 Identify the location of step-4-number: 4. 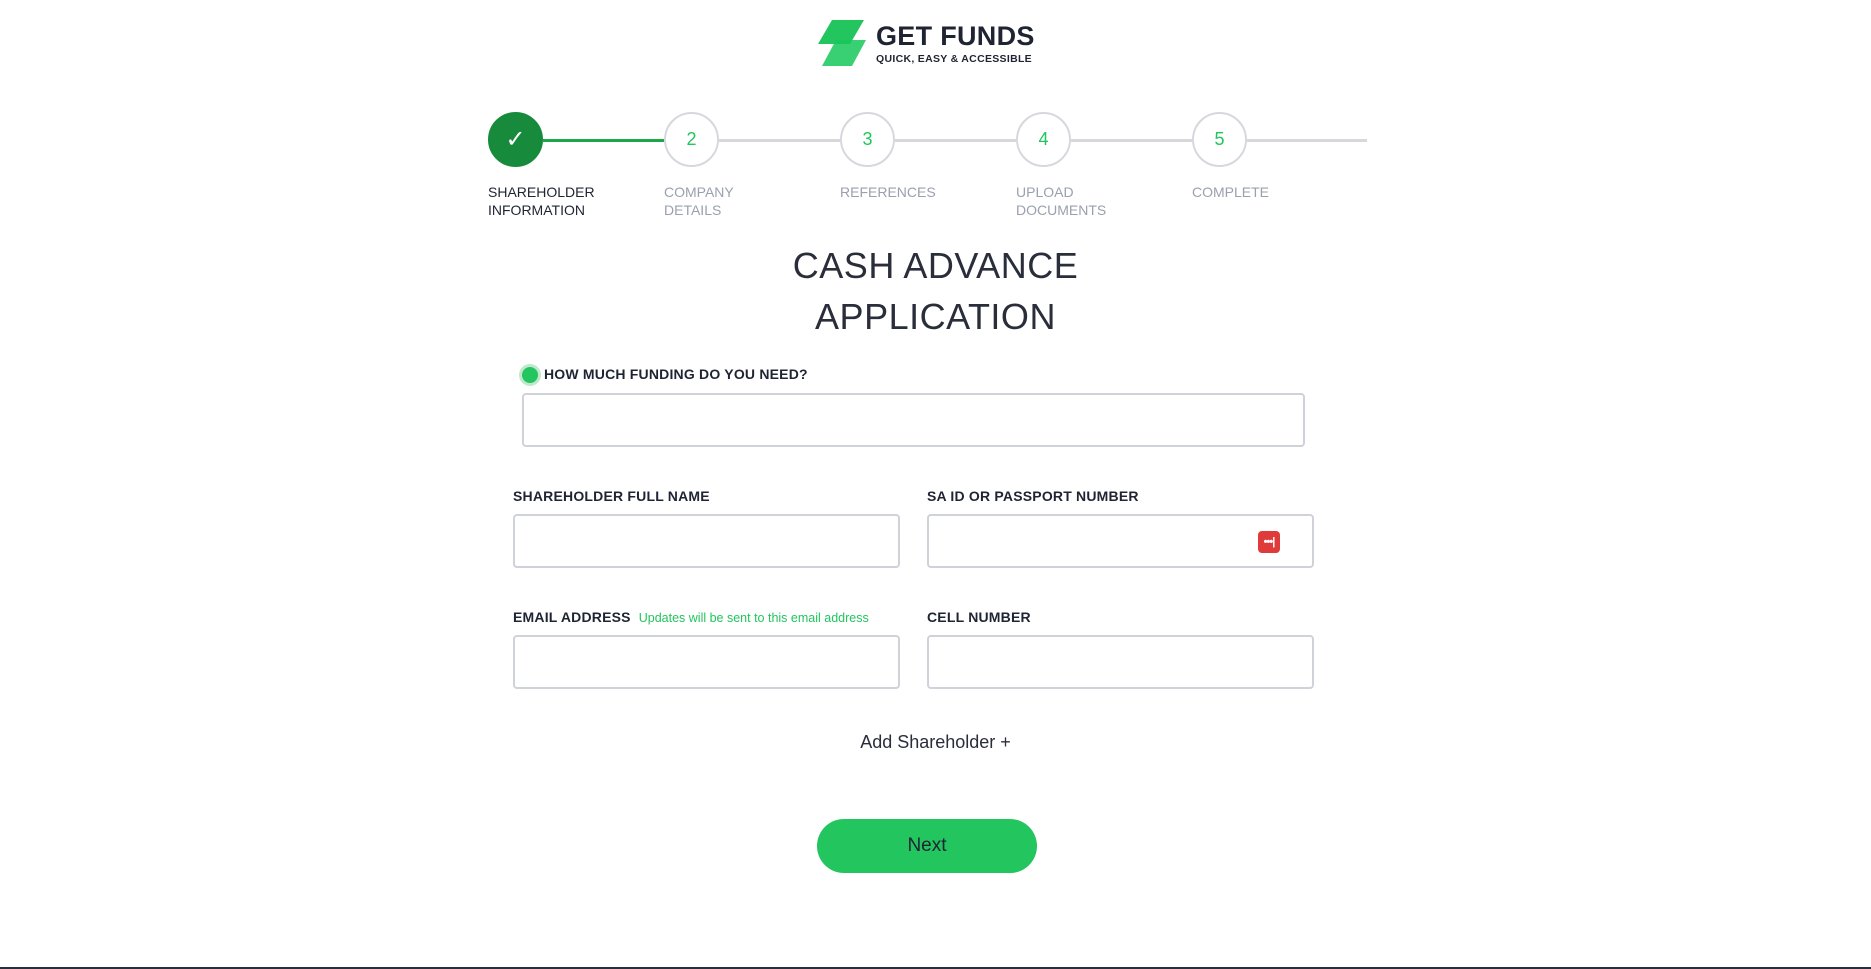
(1043, 139).